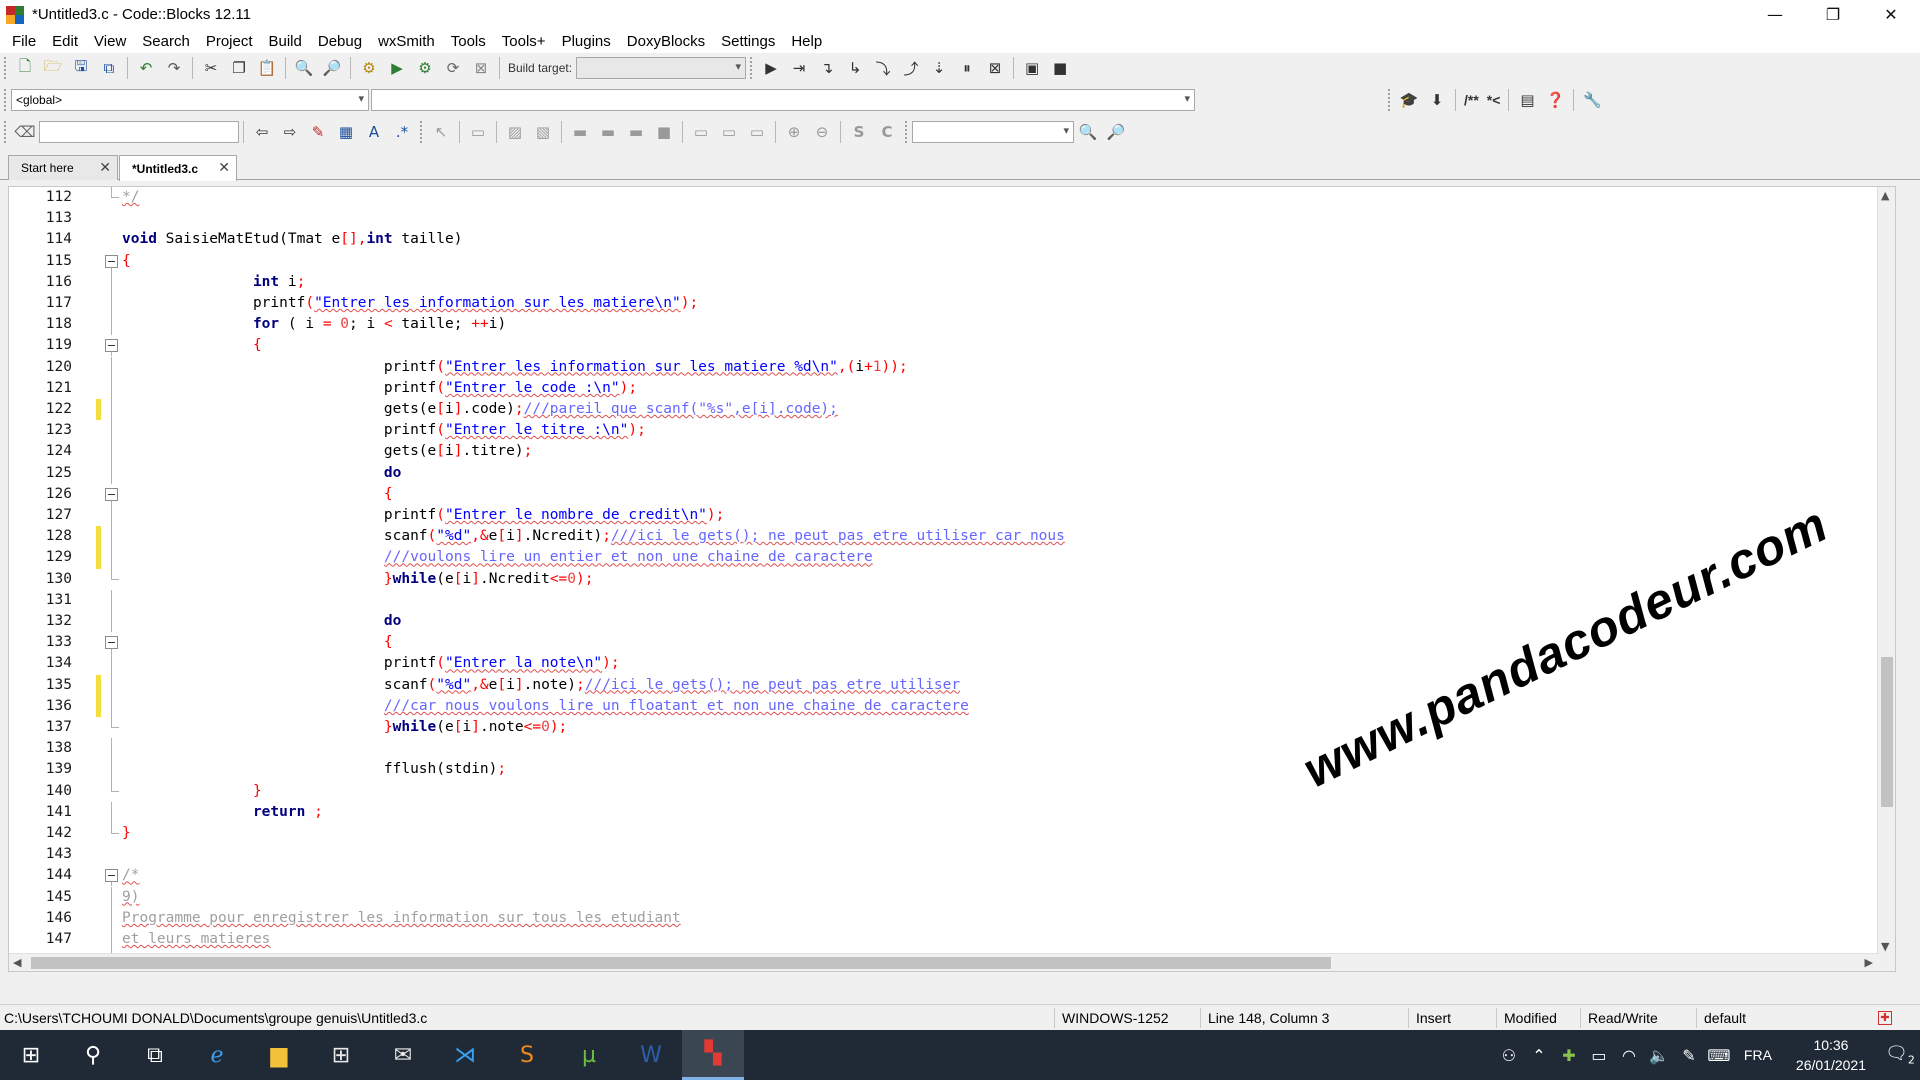 The image size is (1920, 1080). Describe the element at coordinates (267, 68) in the screenshot. I see `paste-icon: 📋` at that location.